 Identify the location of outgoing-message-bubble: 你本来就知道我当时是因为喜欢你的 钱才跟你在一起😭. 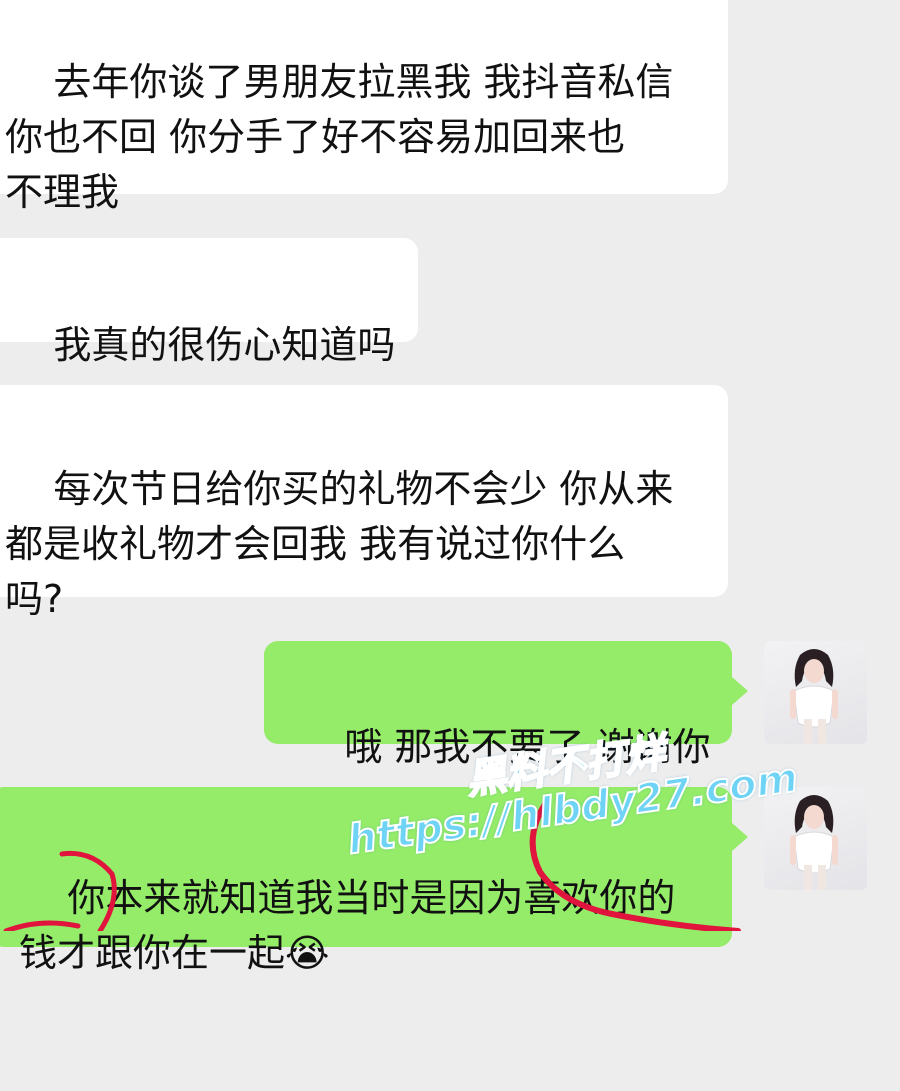
(374, 881).